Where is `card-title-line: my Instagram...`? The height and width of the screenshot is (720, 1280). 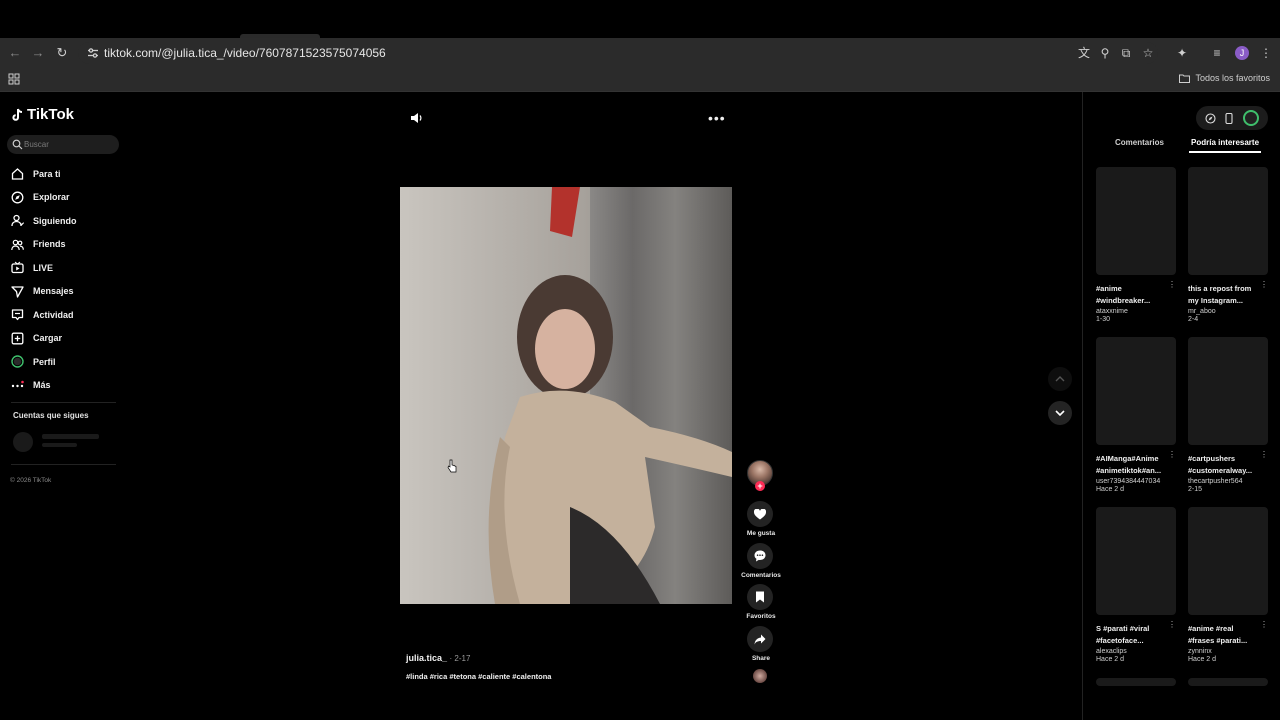 card-title-line: my Instagram... is located at coordinates (1216, 300).